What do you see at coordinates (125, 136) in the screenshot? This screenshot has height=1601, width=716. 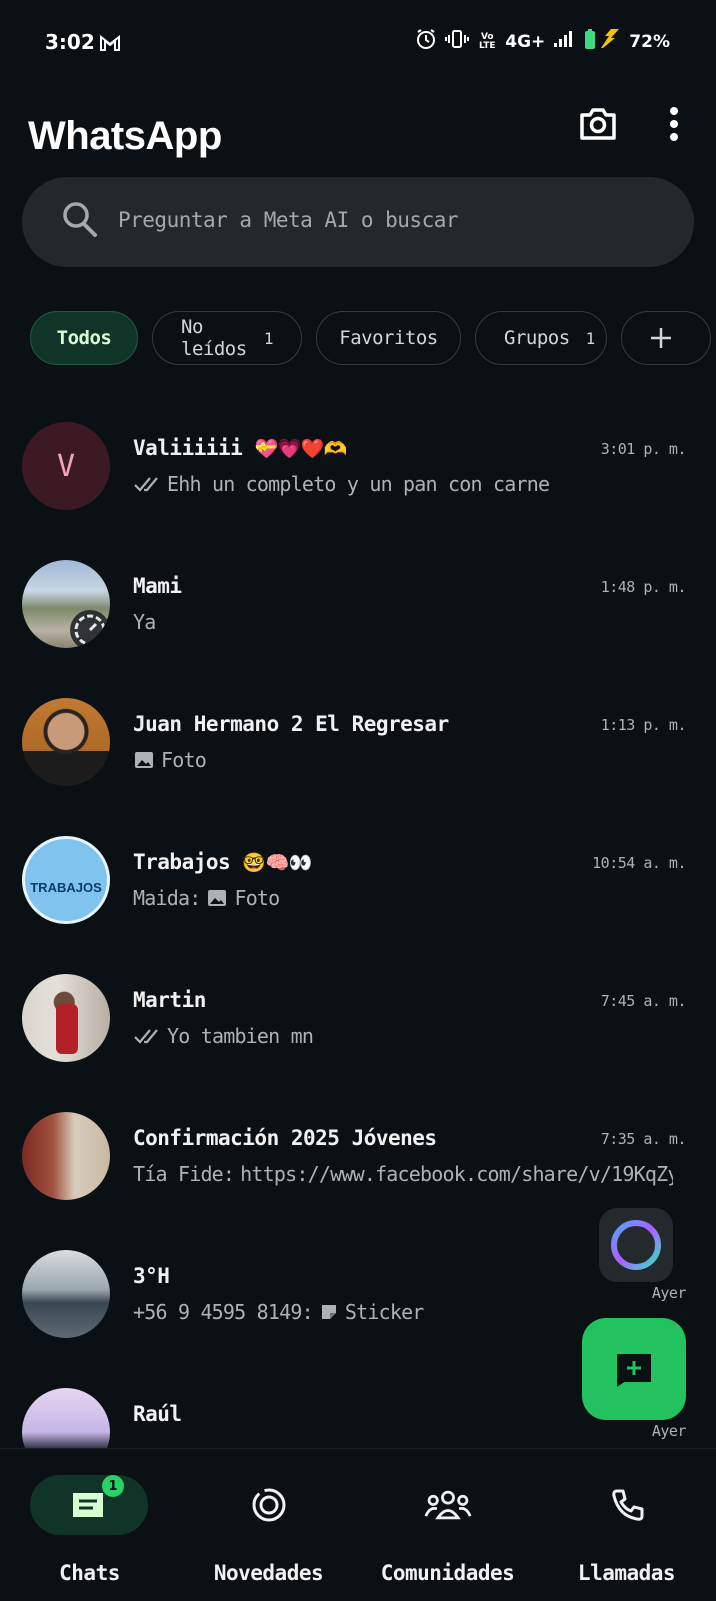 I see `app-title: WhatsApp` at bounding box center [125, 136].